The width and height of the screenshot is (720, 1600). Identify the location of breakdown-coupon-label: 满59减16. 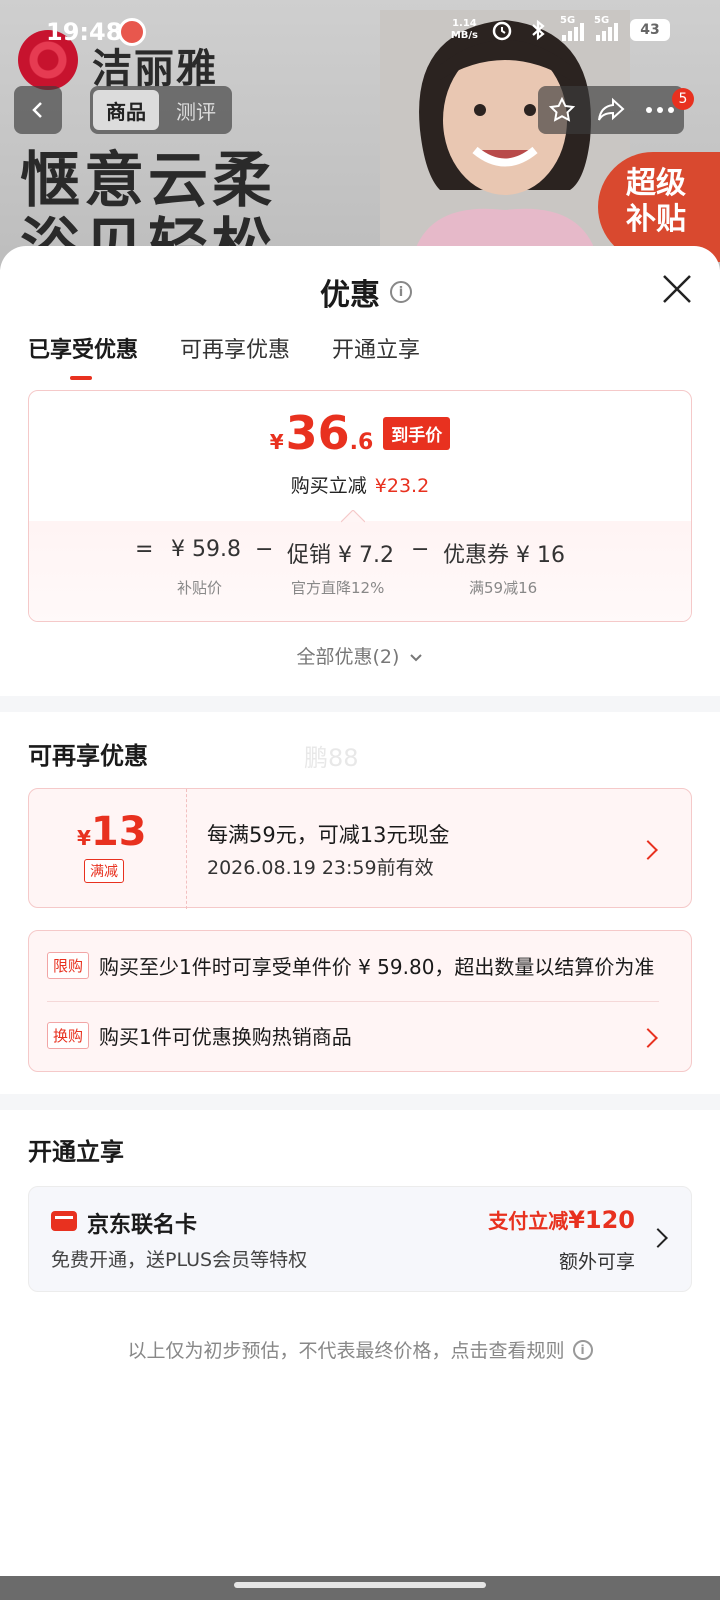
(503, 588).